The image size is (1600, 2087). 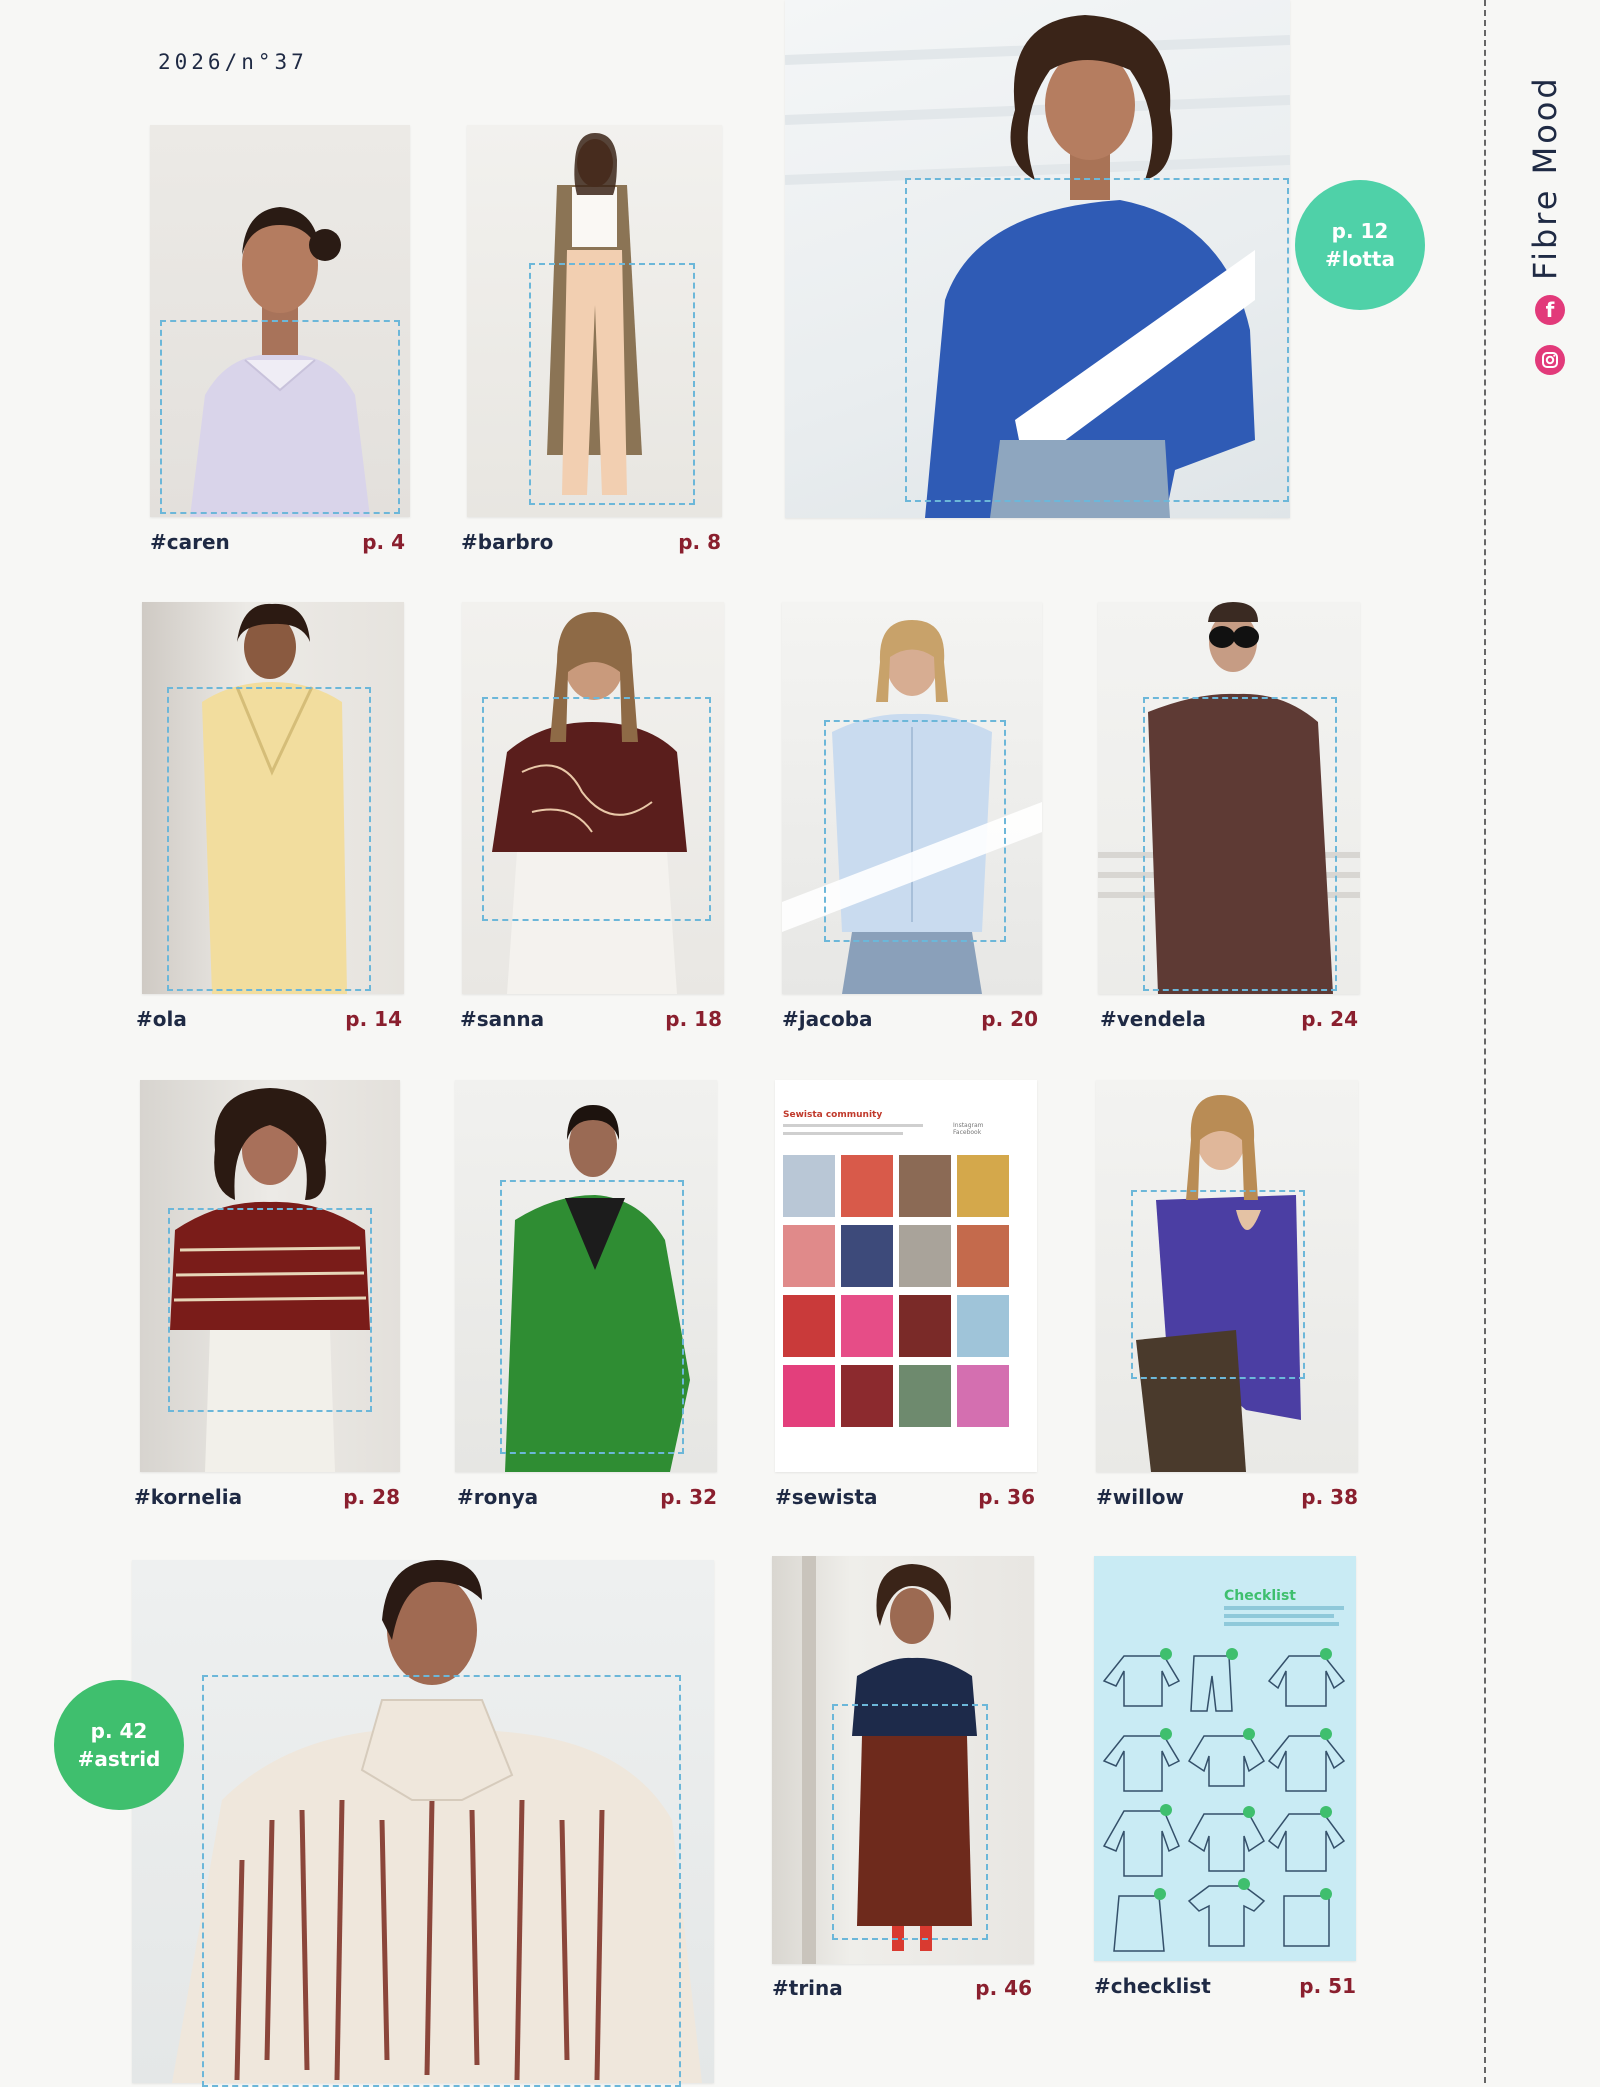 What do you see at coordinates (373, 1019) in the screenshot?
I see `page-number: p. 14` at bounding box center [373, 1019].